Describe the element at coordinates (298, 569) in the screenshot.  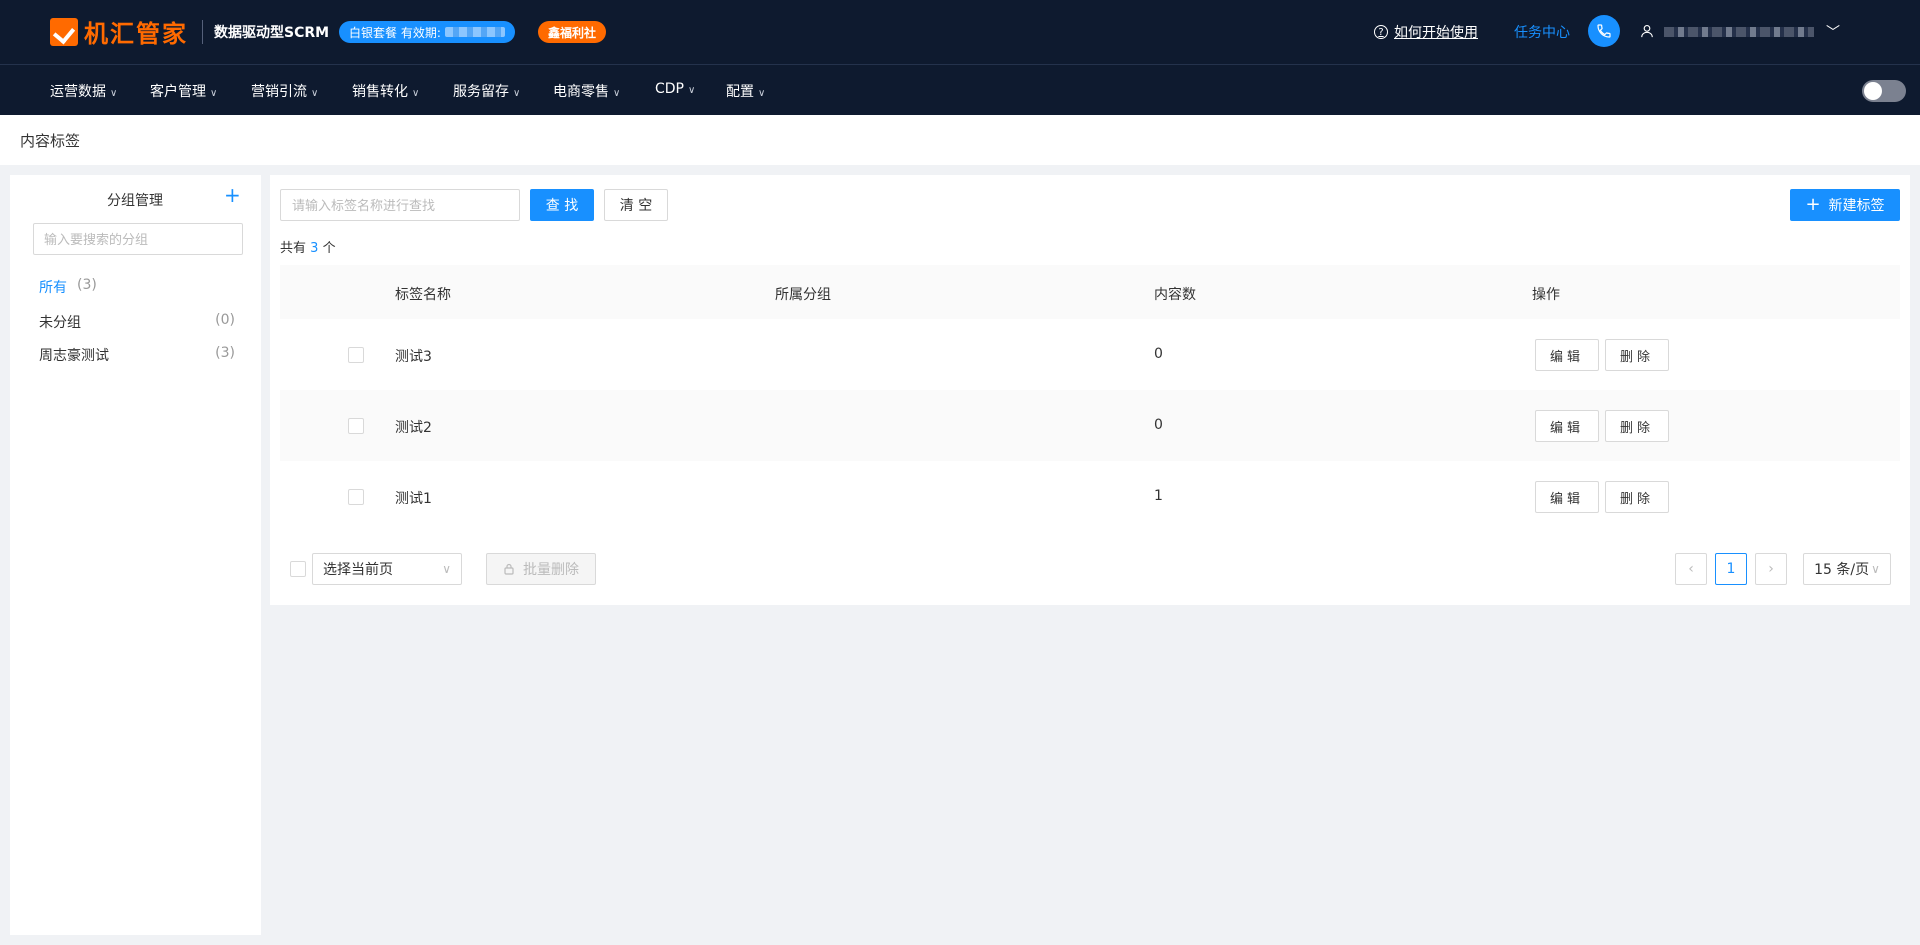
I see `select-all-checkbox` at that location.